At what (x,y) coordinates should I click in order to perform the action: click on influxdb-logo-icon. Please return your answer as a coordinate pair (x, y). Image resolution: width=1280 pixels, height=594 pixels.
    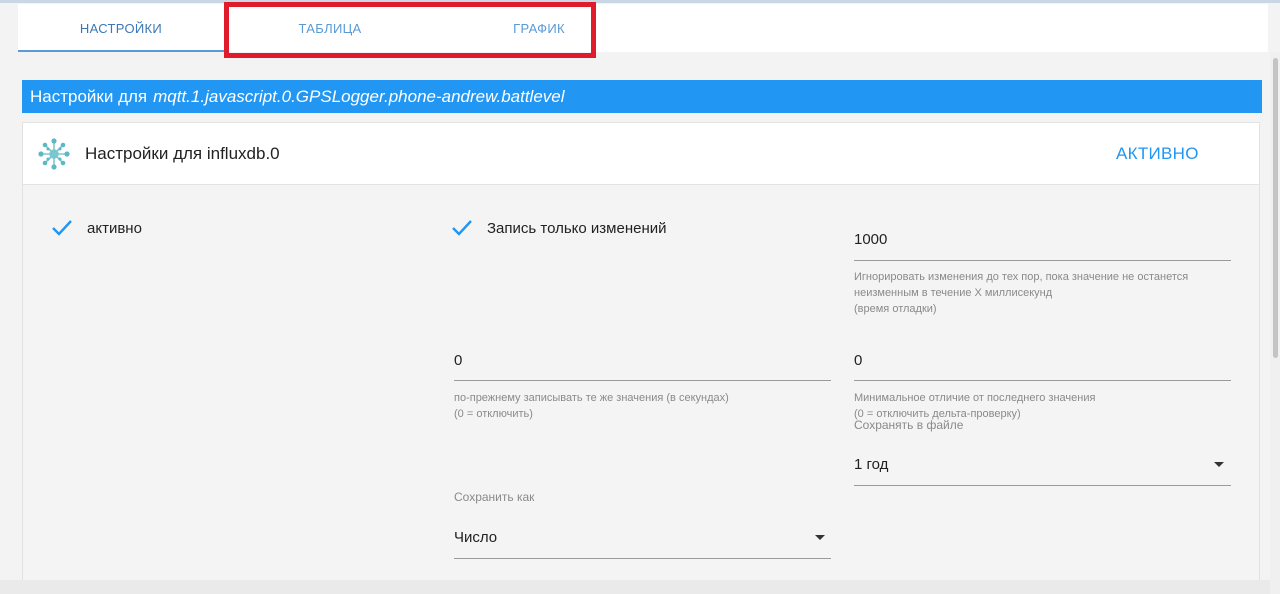
    Looking at the image, I should click on (54, 154).